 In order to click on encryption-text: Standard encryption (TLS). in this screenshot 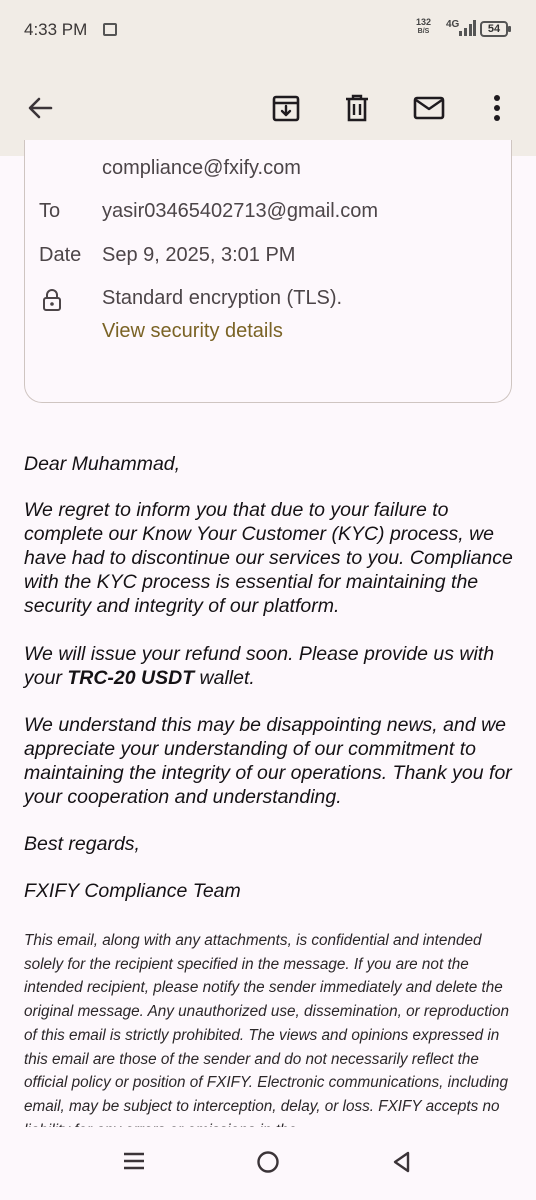, I will do `click(222, 298)`.